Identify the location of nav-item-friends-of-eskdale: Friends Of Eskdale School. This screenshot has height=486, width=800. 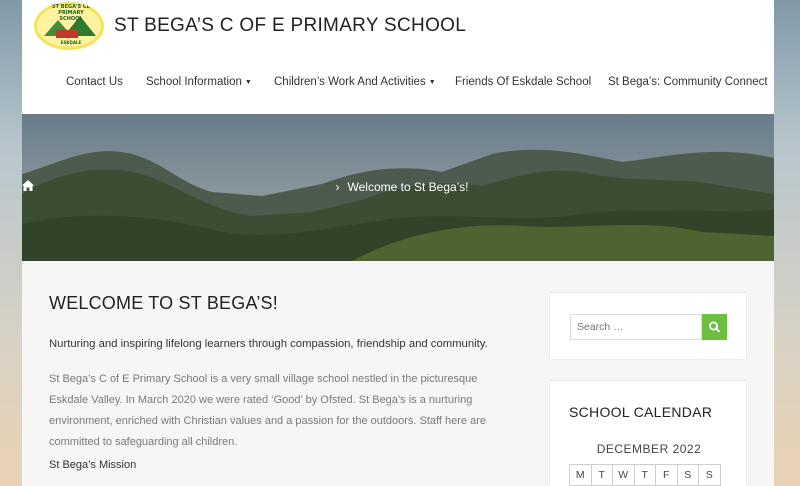
(523, 82).